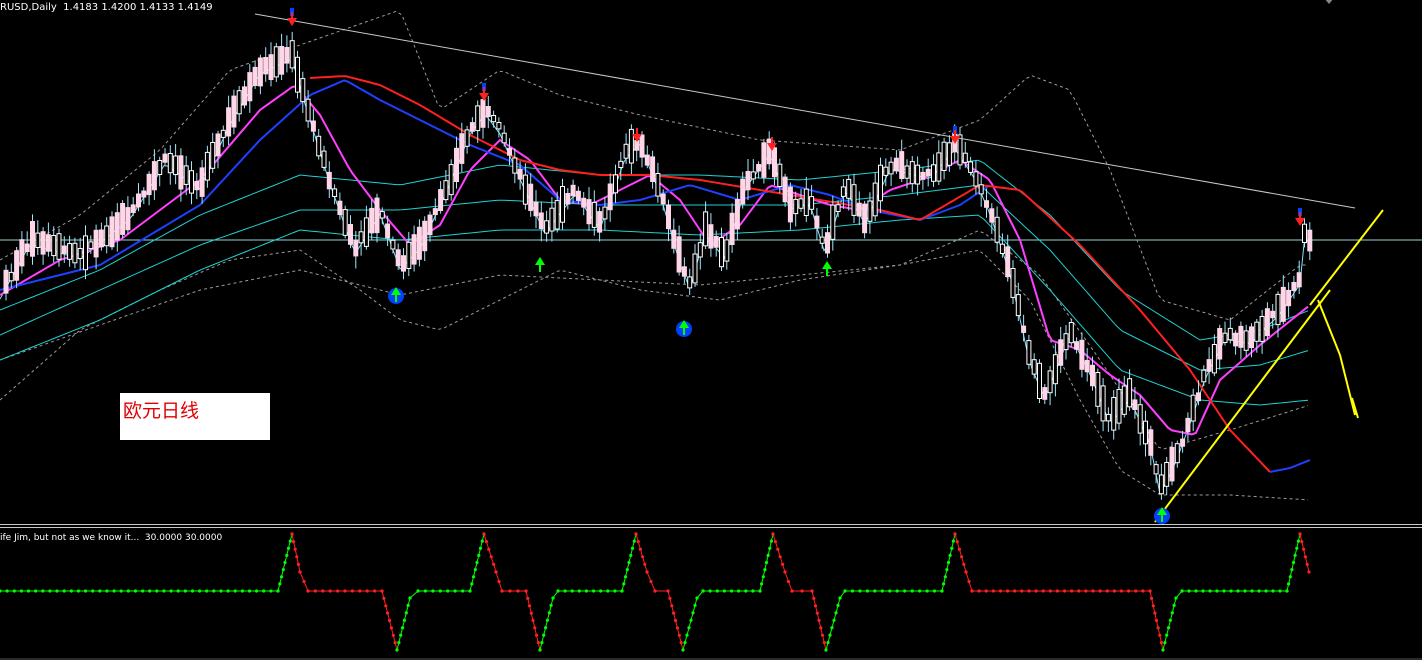  Describe the element at coordinates (684, 328) in the screenshot. I see `buy-arrow-icon` at that location.